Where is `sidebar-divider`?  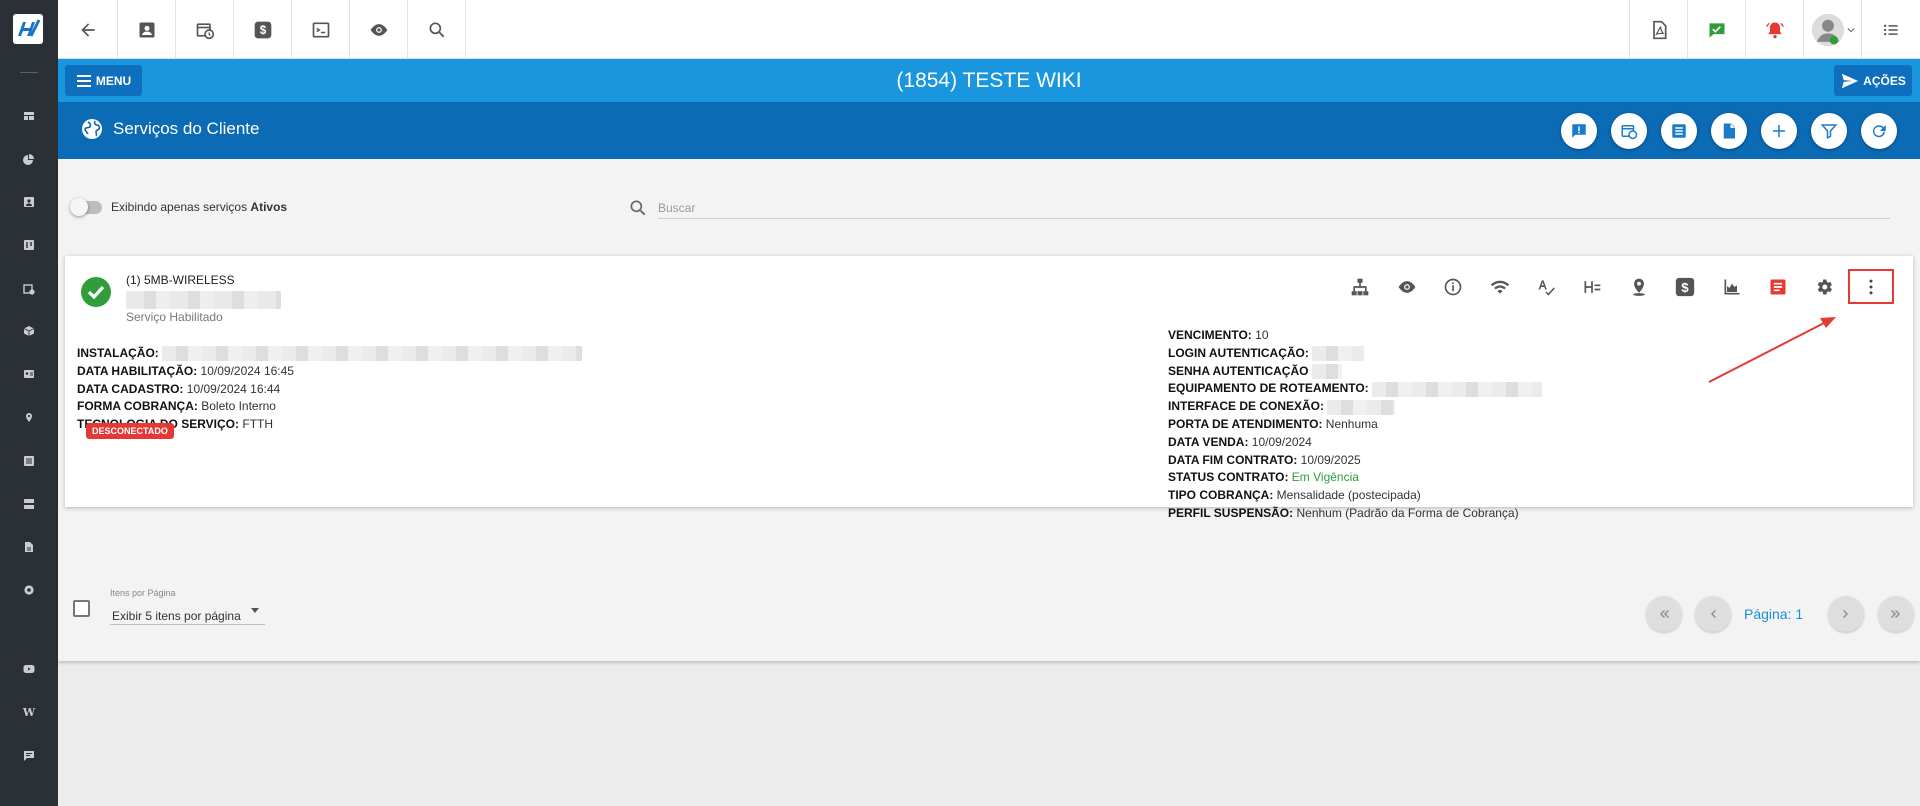 sidebar-divider is located at coordinates (29, 72).